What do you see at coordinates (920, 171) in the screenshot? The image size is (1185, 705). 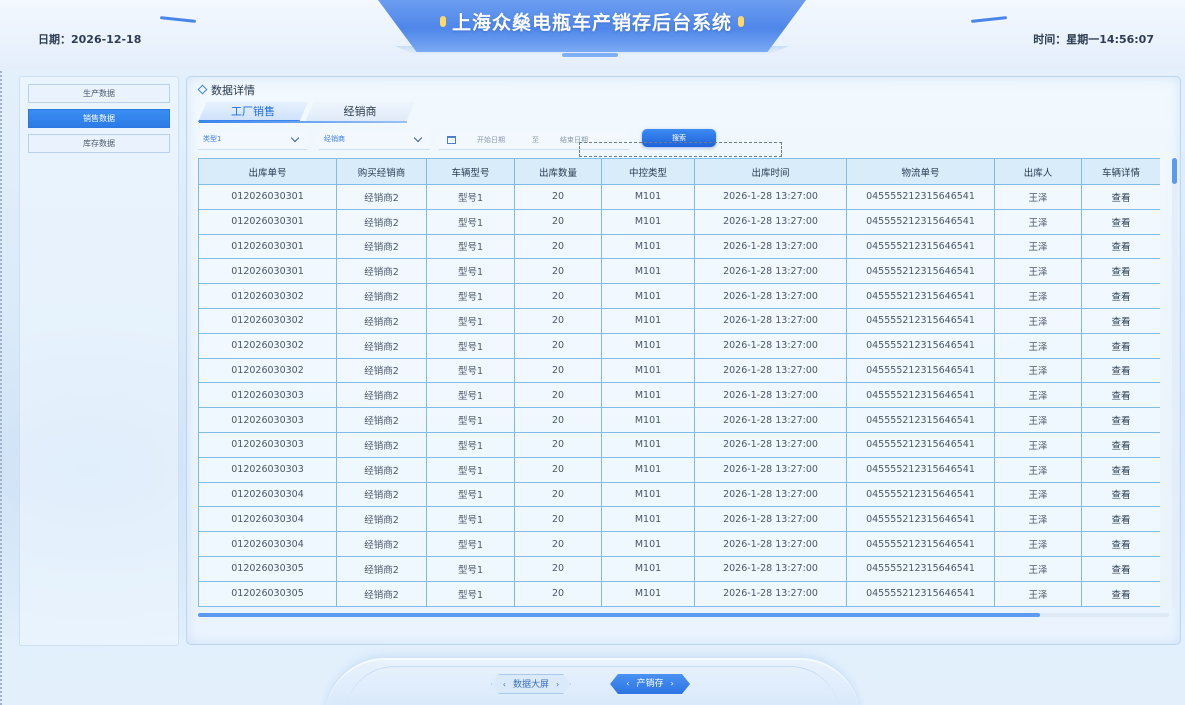 I see `column-header: 物流单号` at bounding box center [920, 171].